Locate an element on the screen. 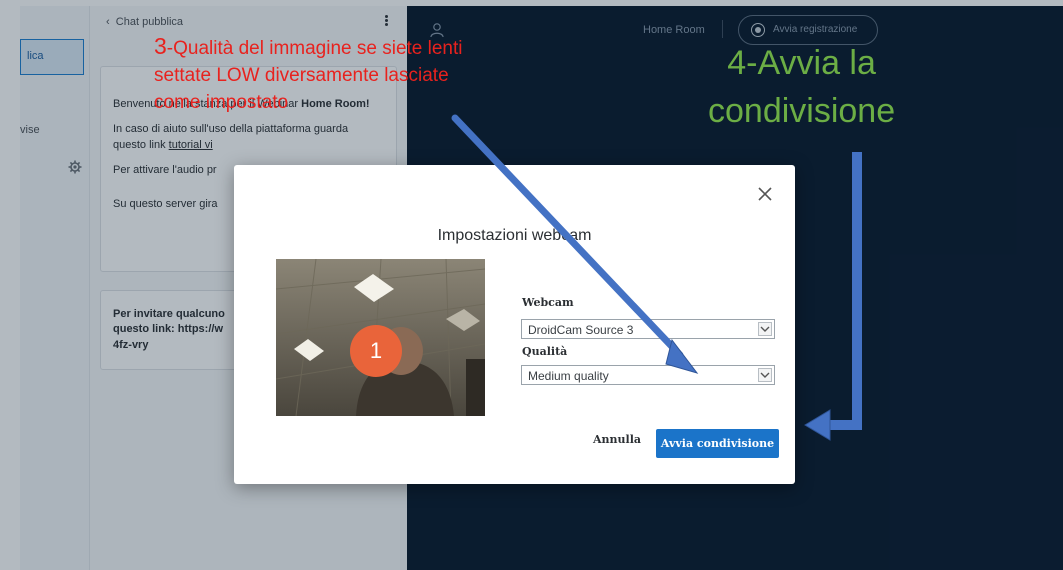 This screenshot has width=1063, height=570. annotation-step-4-line2: condivisione is located at coordinates (802, 111).